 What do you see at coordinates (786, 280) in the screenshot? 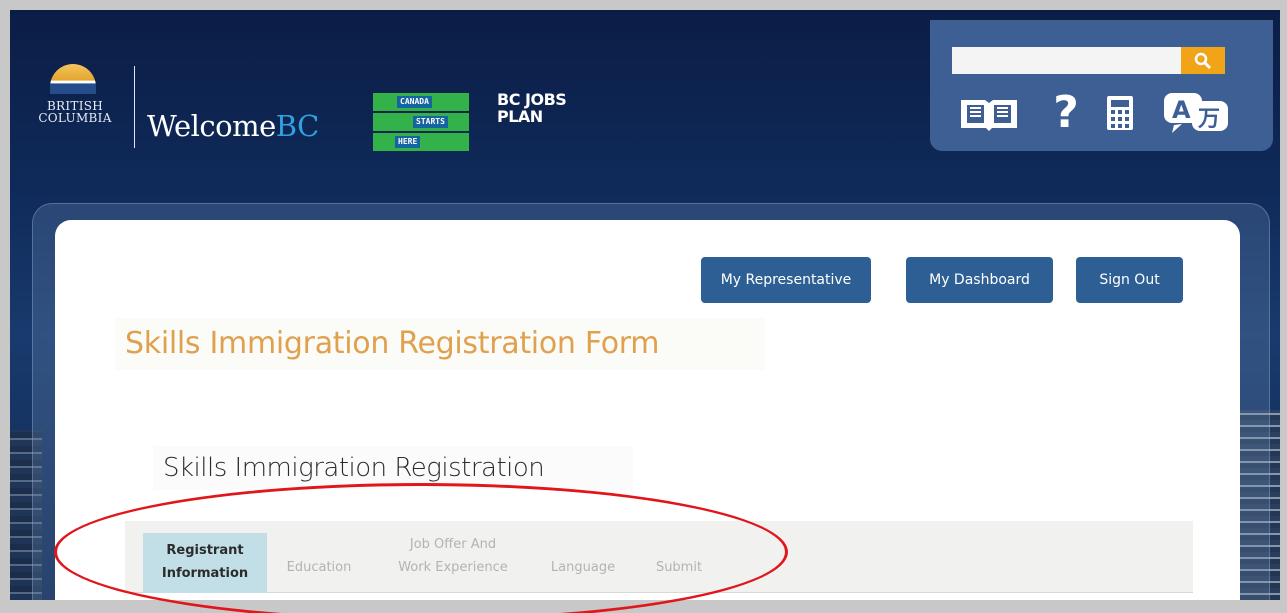
I see `my-representative-button: My Representative` at bounding box center [786, 280].